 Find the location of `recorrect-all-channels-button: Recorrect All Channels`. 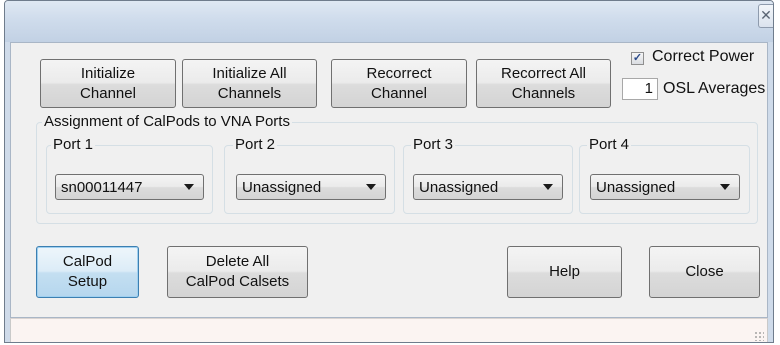

recorrect-all-channels-button: Recorrect All Channels is located at coordinates (543, 83).